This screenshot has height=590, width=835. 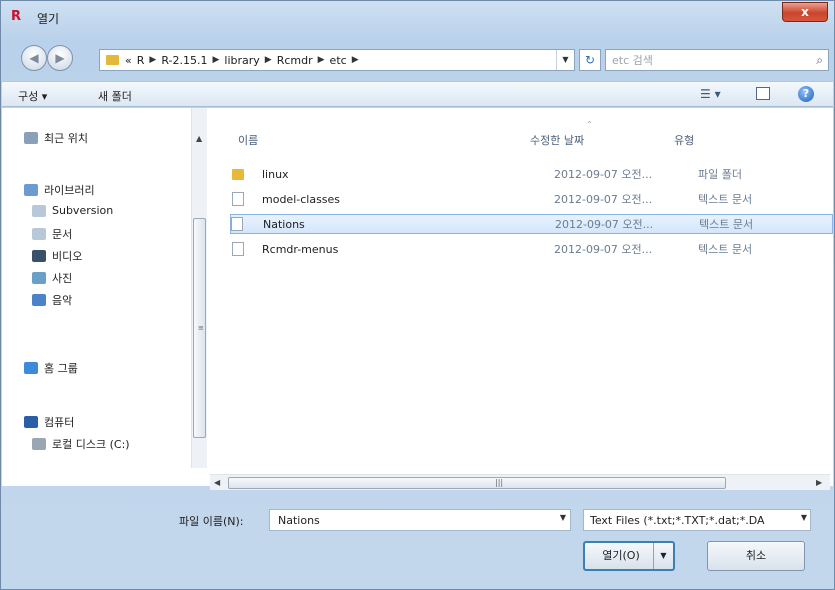 What do you see at coordinates (16, 16) in the screenshot?
I see `r-app-icon: R` at bounding box center [16, 16].